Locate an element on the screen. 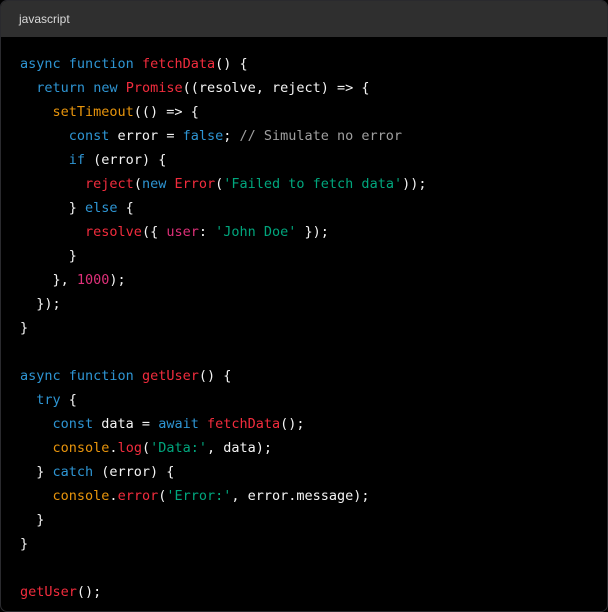  code-token: const is located at coordinates (89, 136).